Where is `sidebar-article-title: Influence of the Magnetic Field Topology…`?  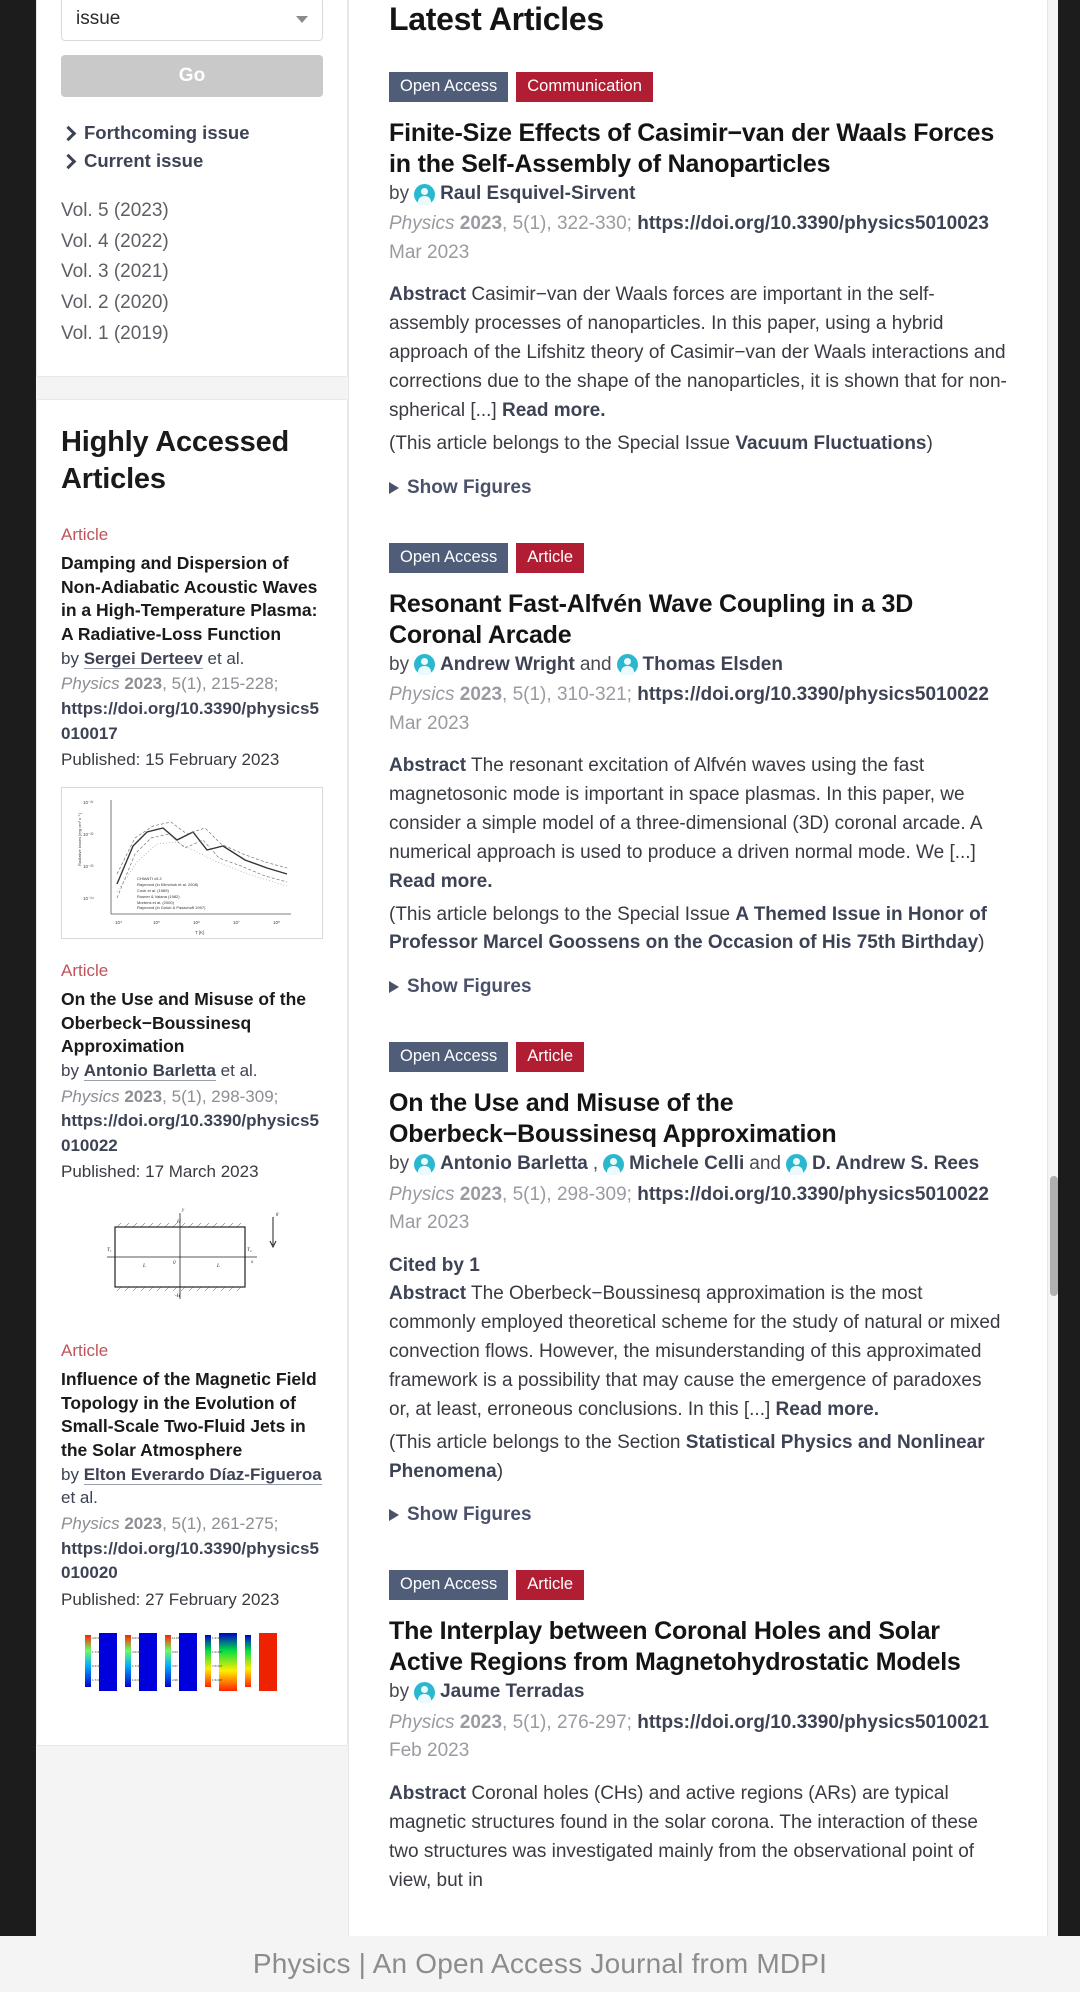 sidebar-article-title: Influence of the Magnetic Field Topology… is located at coordinates (189, 1414).